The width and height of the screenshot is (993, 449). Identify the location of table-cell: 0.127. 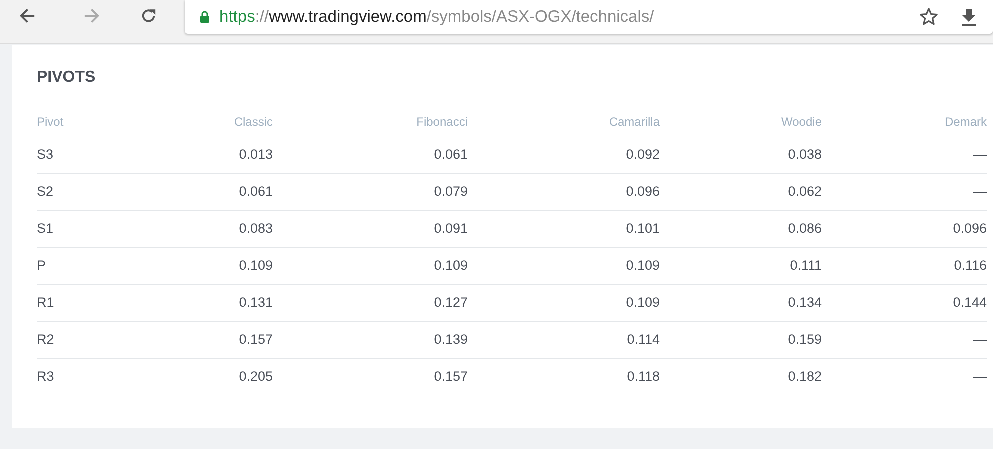
(370, 302).